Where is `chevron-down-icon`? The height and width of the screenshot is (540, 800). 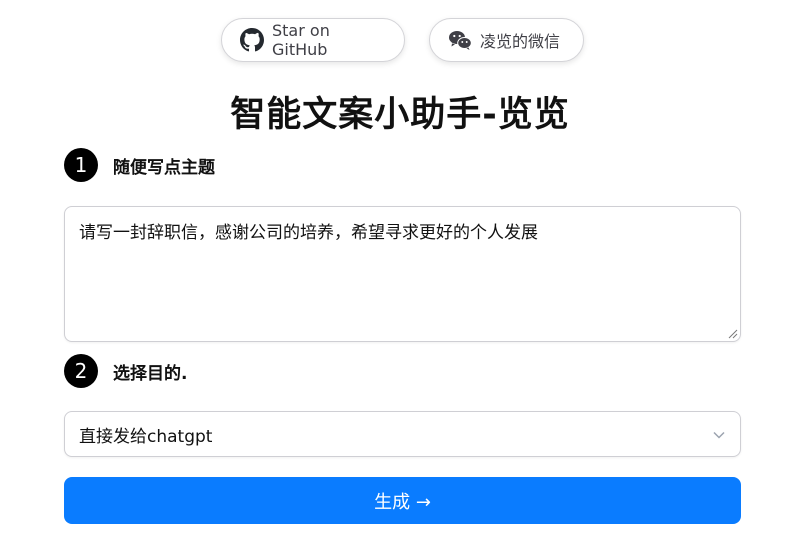
chevron-down-icon is located at coordinates (719, 435).